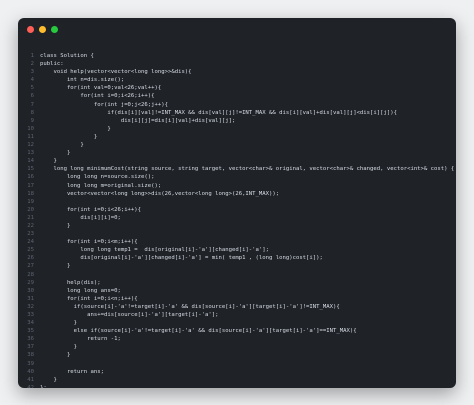 This screenshot has width=474, height=405. Describe the element at coordinates (30, 386) in the screenshot. I see `line-number: 42` at that location.